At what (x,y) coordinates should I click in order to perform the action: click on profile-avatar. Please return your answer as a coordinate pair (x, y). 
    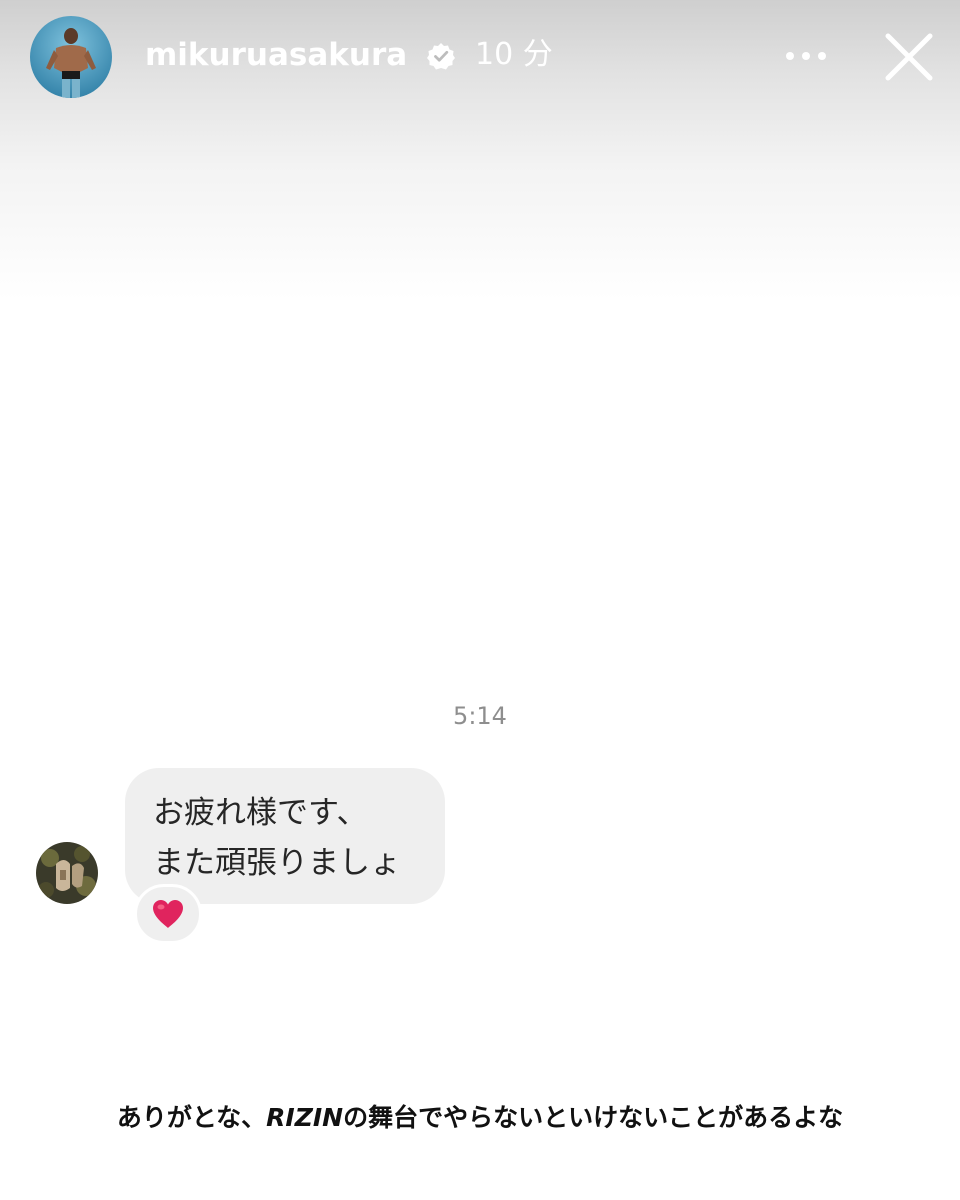
    Looking at the image, I should click on (71, 57).